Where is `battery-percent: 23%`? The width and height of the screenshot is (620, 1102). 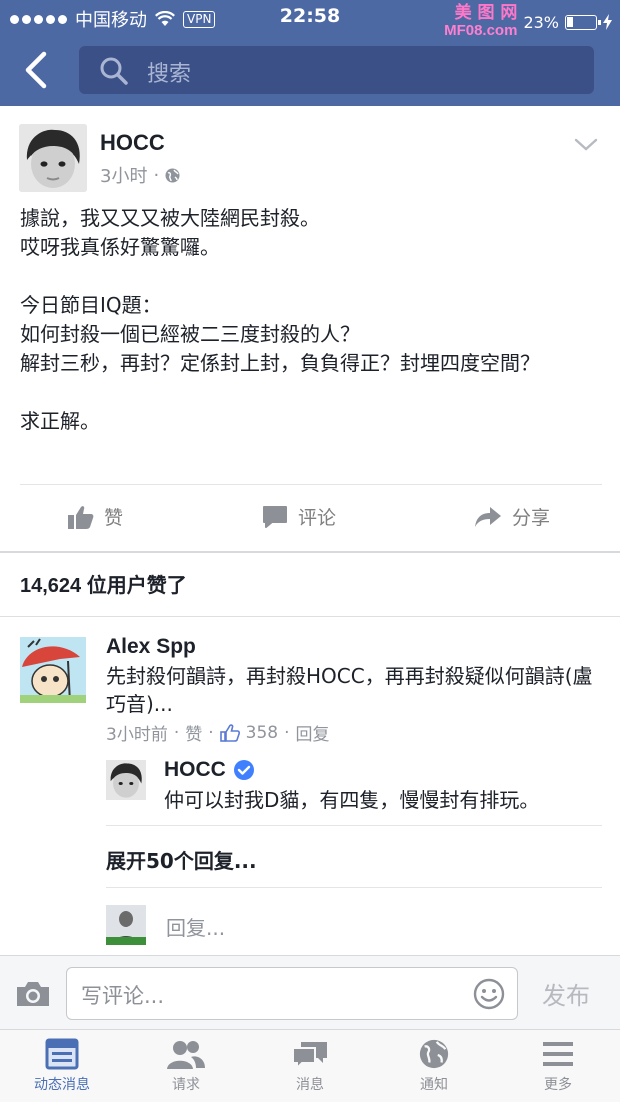
battery-percent: 23% is located at coordinates (541, 22).